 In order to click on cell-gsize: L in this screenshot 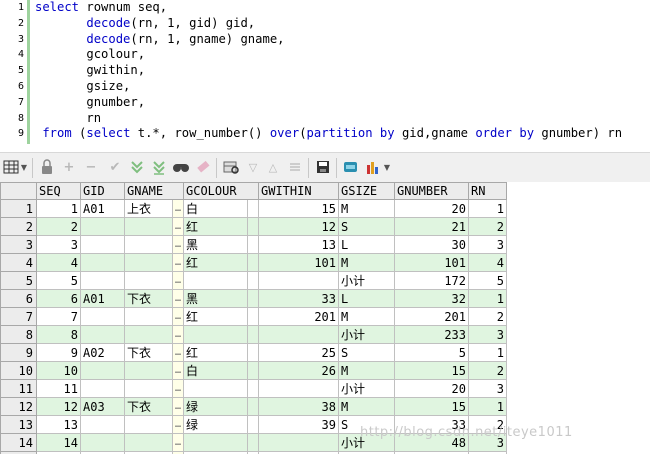, I will do `click(366, 298)`.